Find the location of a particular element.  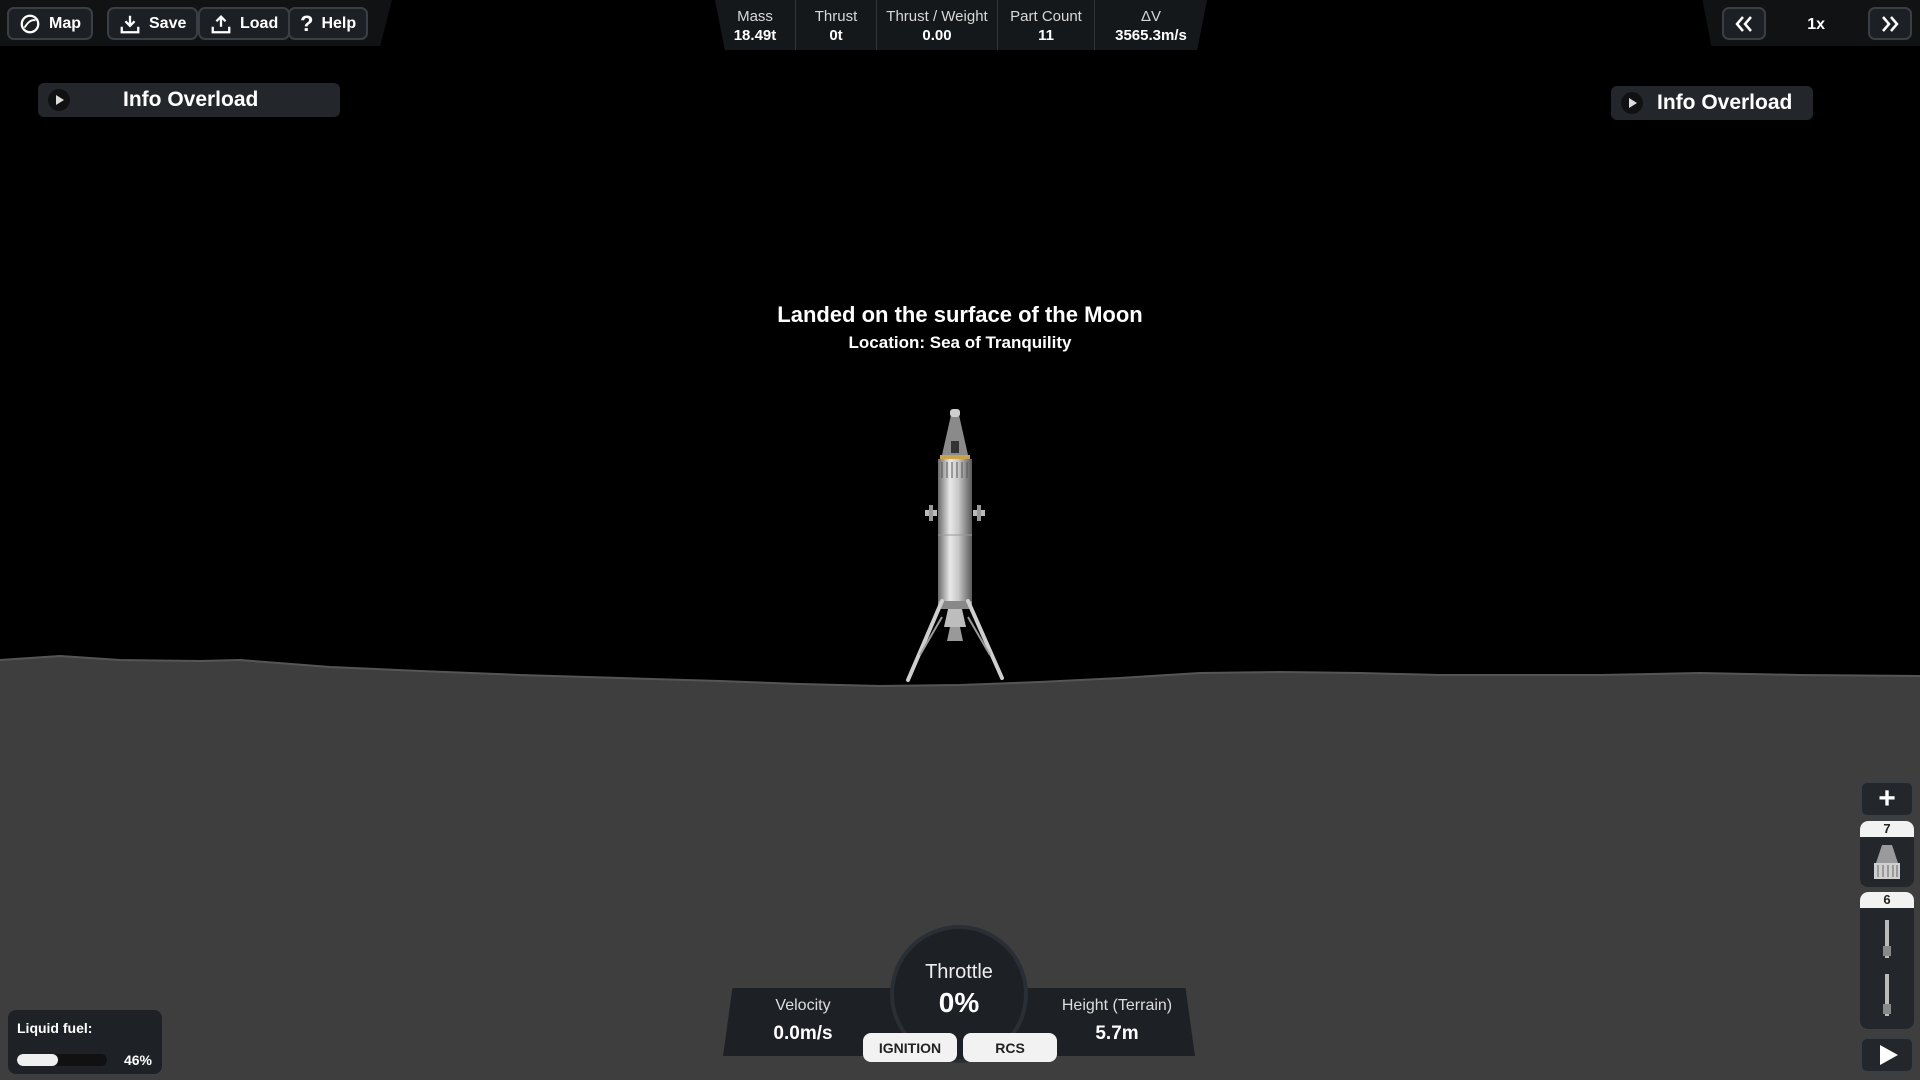

globe-icon is located at coordinates (30, 23).